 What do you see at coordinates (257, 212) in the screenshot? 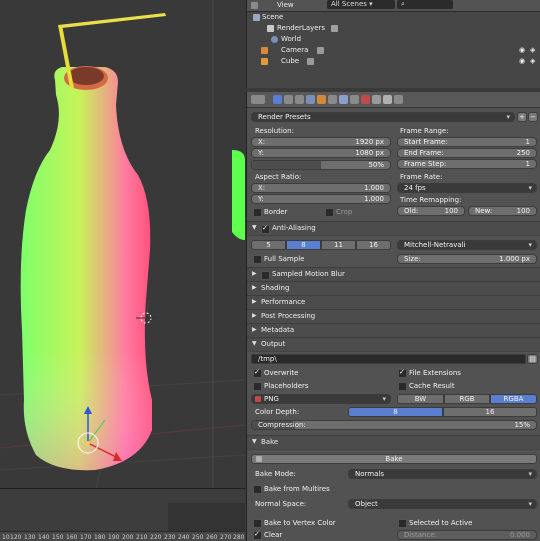
I see `border-checkbox` at bounding box center [257, 212].